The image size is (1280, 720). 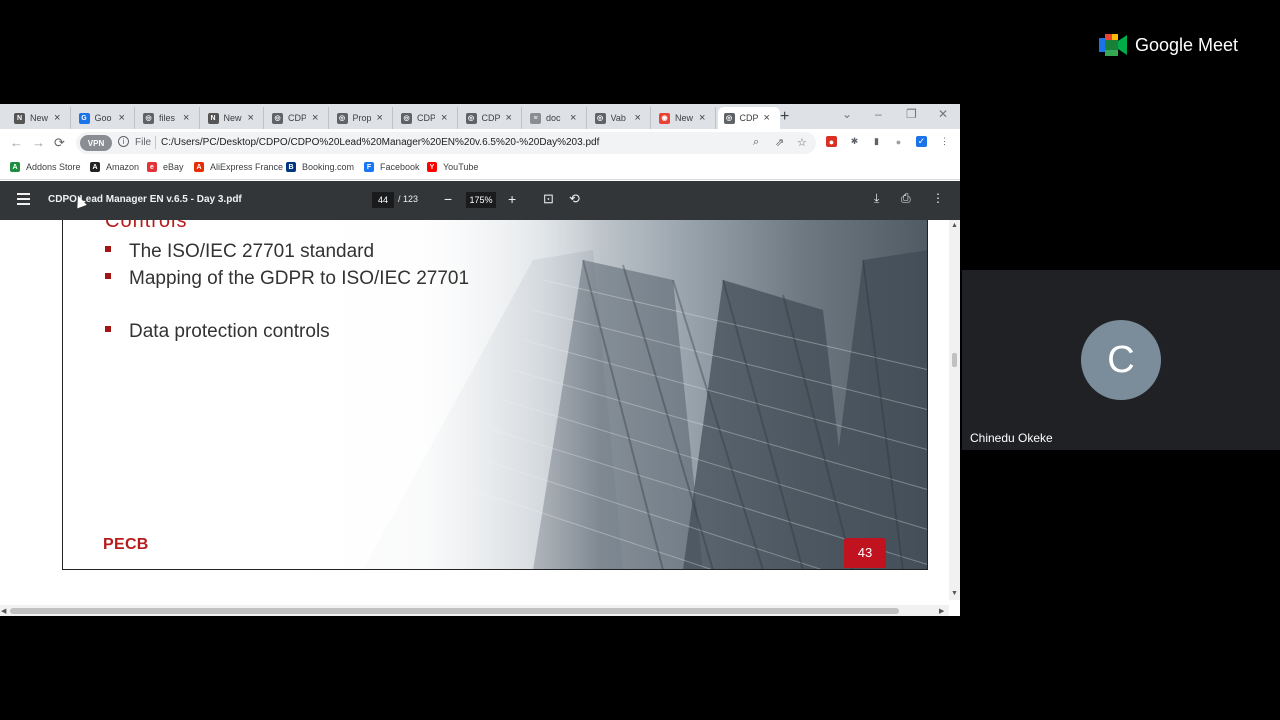 I want to click on tab-3: ◎ files ×, so click(x=168, y=118).